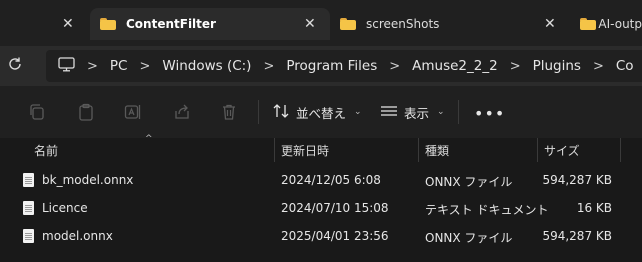 The width and height of the screenshot is (642, 262). What do you see at coordinates (487, 210) in the screenshot?
I see `file-type: テキスト ドキュメント` at bounding box center [487, 210].